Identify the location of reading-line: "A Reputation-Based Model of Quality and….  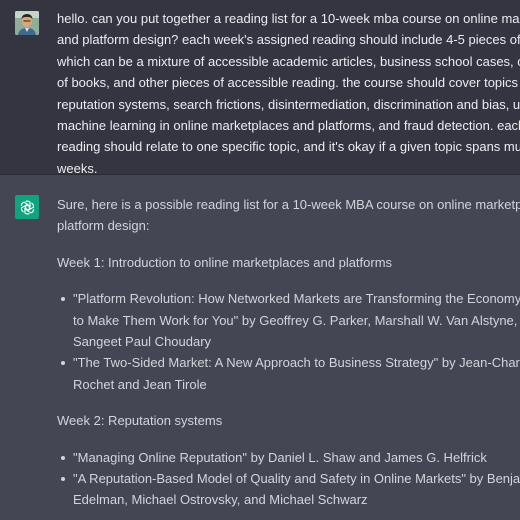
(296, 478).